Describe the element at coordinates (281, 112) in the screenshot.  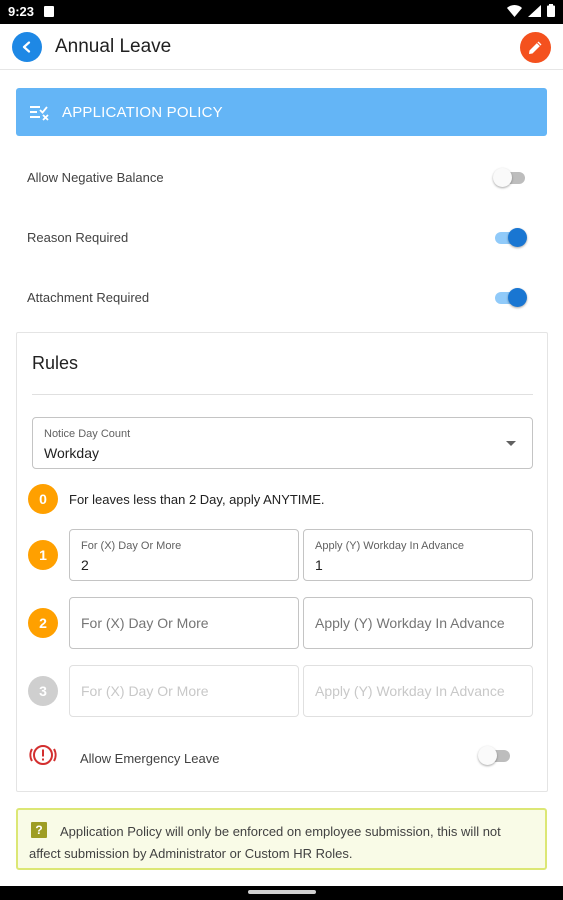
I see `application-policy-header: APPLICATION POLICY` at that location.